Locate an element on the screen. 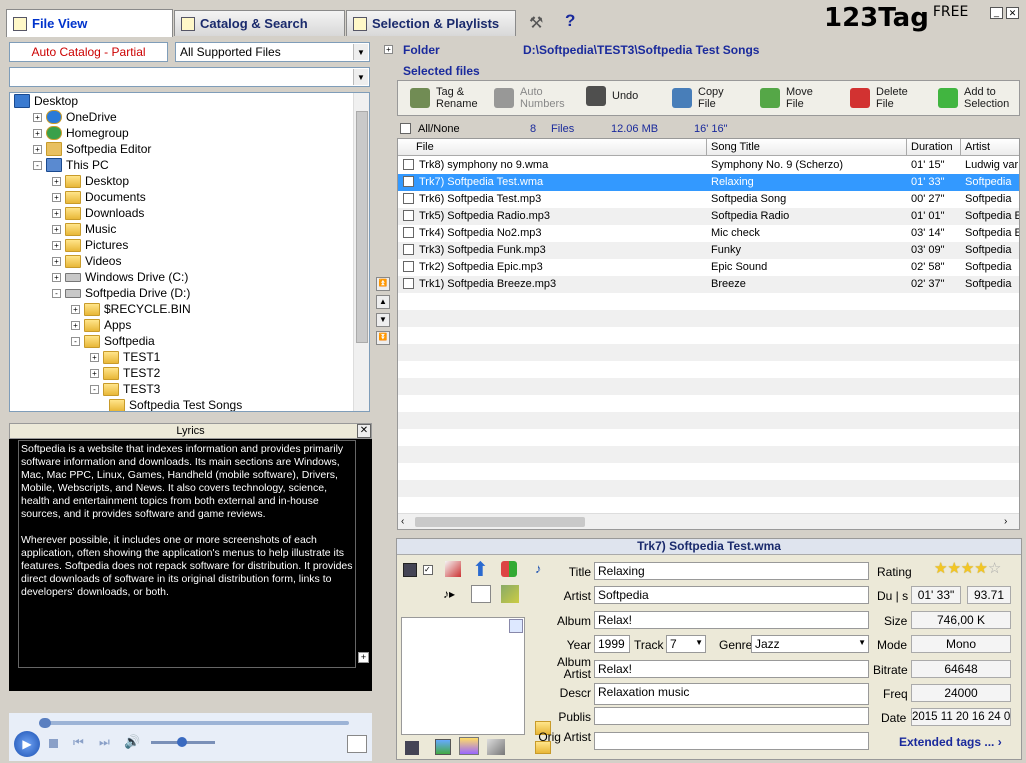 This screenshot has height=763, width=1026. publisher-field is located at coordinates (731, 716).